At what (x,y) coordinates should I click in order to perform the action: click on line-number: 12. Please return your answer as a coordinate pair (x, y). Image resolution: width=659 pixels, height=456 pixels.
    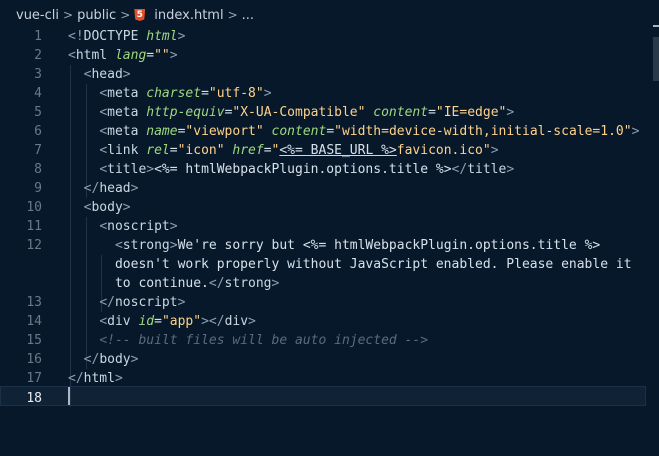
    Looking at the image, I should click on (34, 245).